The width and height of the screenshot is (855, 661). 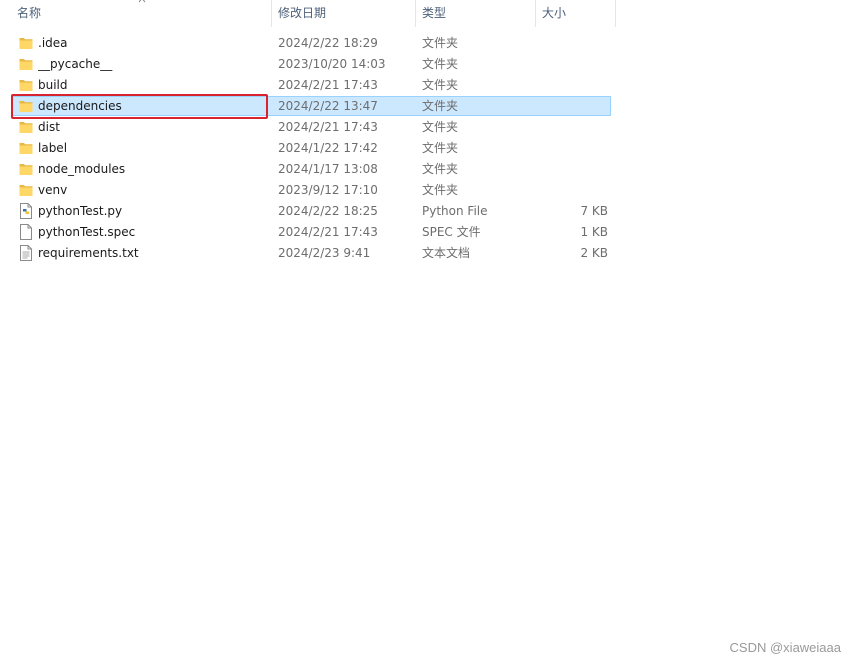 I want to click on file-name: label, so click(x=53, y=148).